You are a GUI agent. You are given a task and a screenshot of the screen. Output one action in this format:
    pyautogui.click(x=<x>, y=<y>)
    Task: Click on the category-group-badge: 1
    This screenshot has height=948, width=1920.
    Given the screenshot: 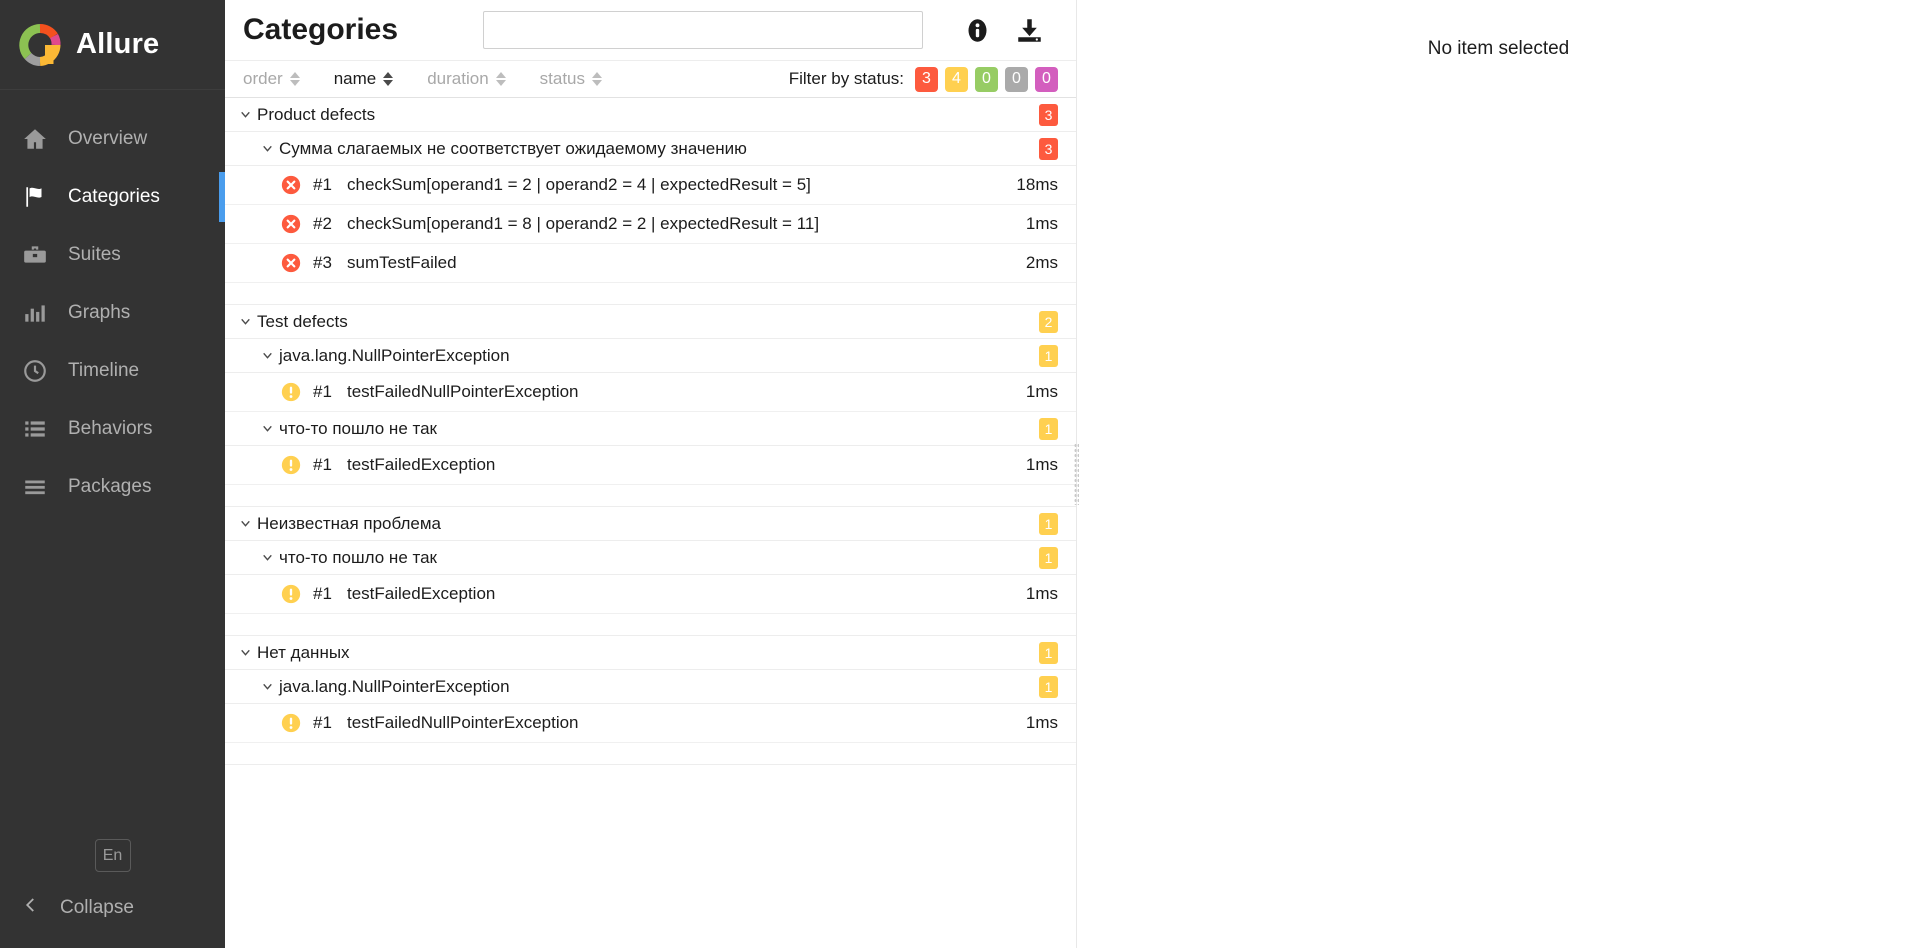 What is the action you would take?
    pyautogui.click(x=1048, y=523)
    